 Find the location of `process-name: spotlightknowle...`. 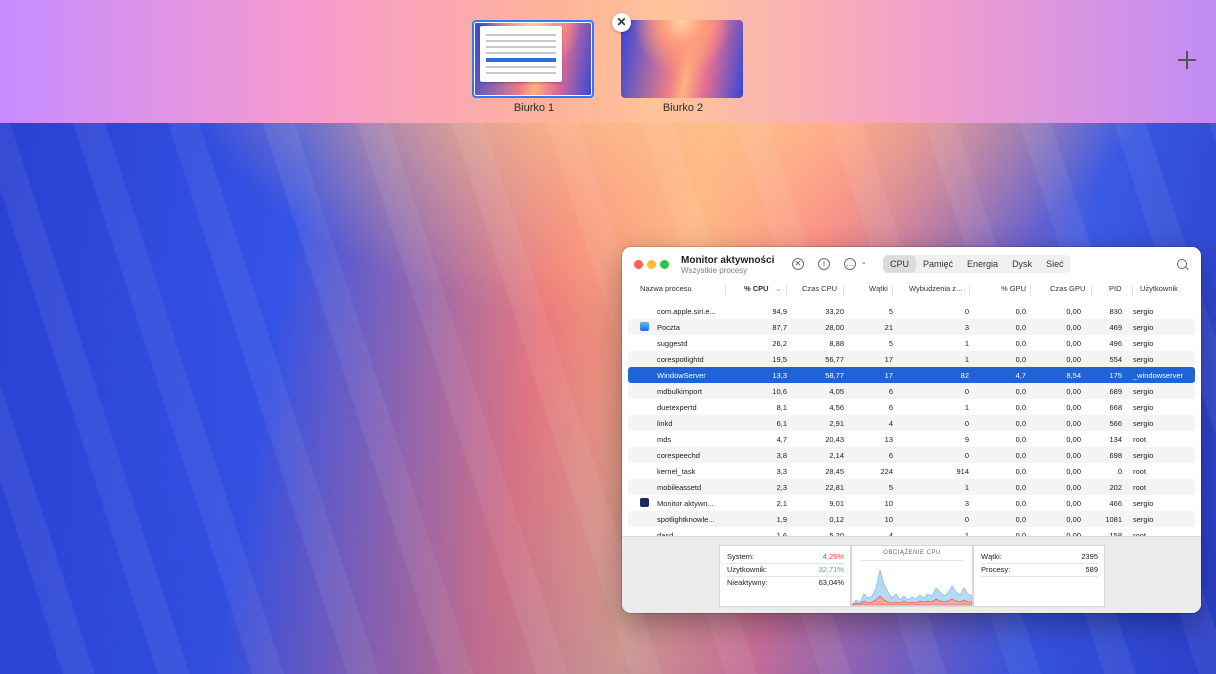

process-name: spotlightknowle... is located at coordinates (686, 519).